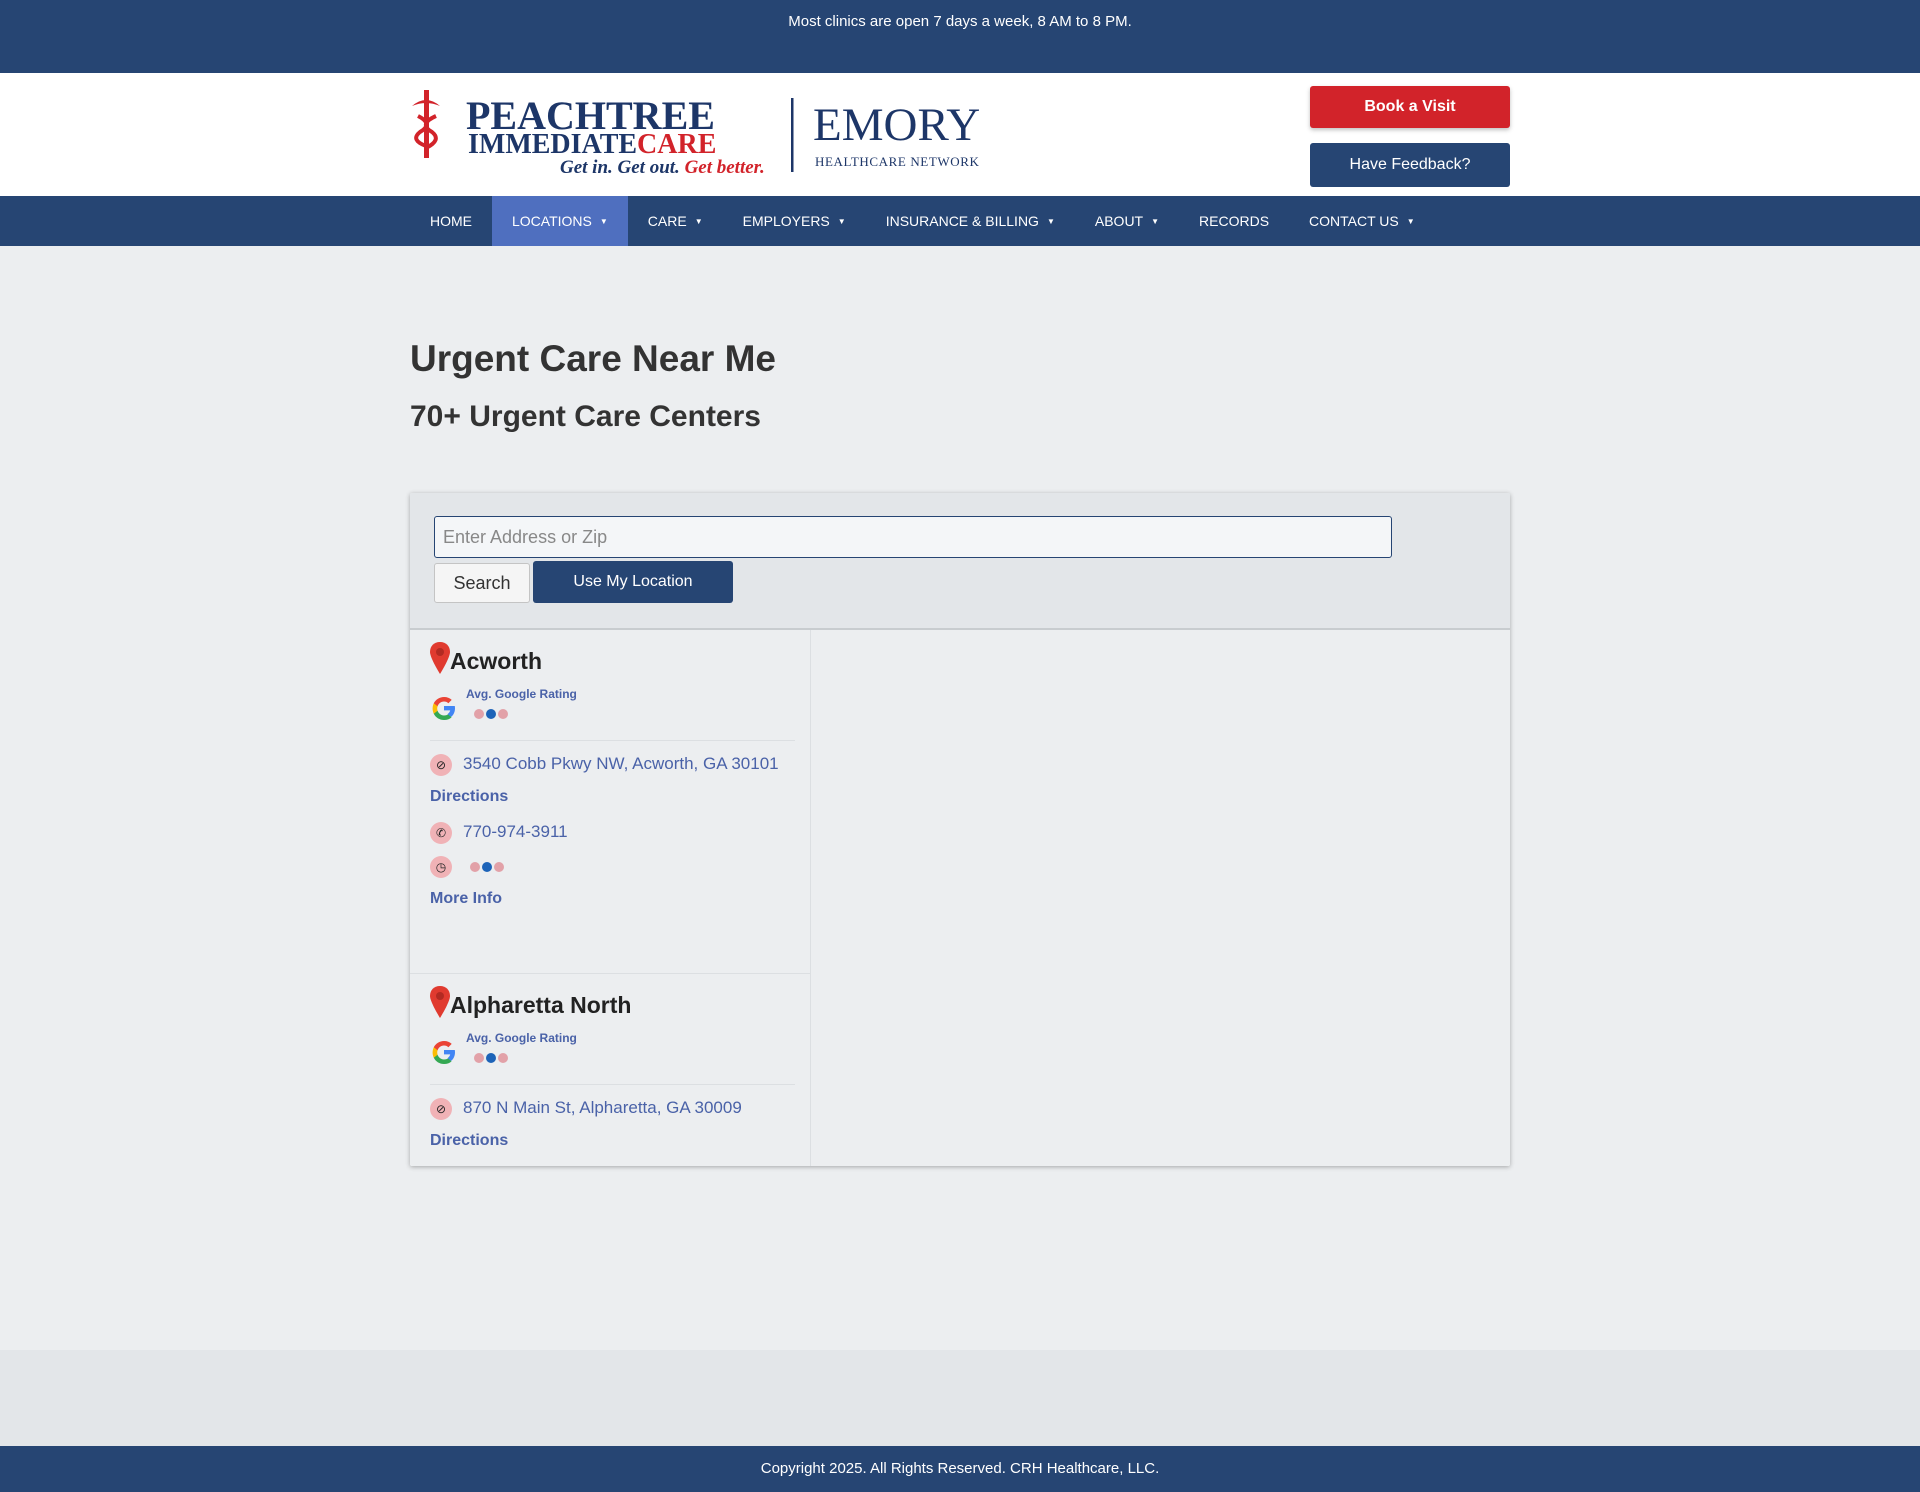 The width and height of the screenshot is (1920, 1492). I want to click on nav-item-records: RECORDS, so click(1234, 221).